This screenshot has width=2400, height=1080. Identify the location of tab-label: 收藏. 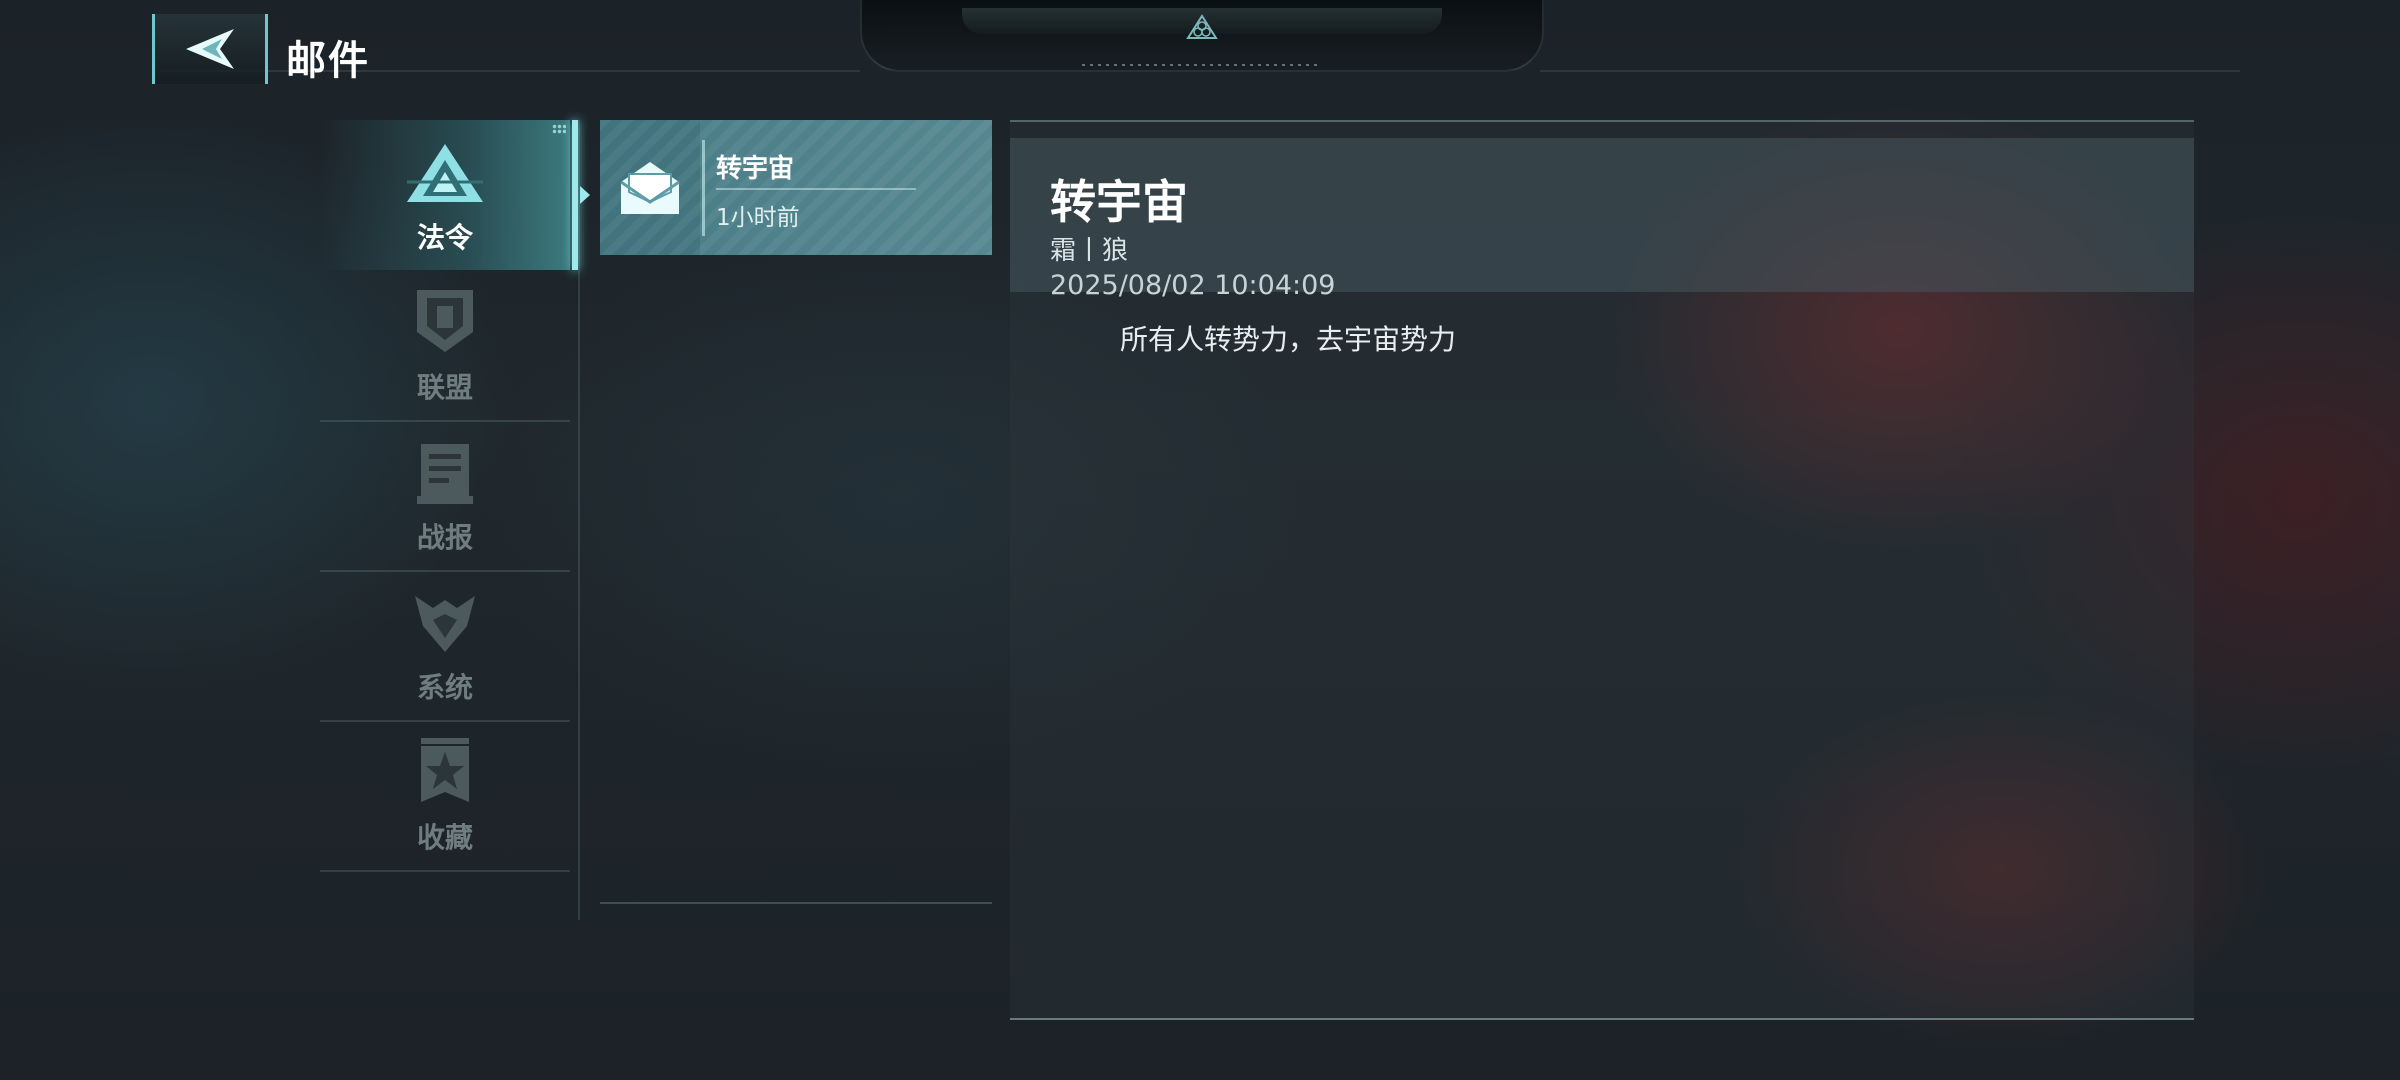
(444, 837).